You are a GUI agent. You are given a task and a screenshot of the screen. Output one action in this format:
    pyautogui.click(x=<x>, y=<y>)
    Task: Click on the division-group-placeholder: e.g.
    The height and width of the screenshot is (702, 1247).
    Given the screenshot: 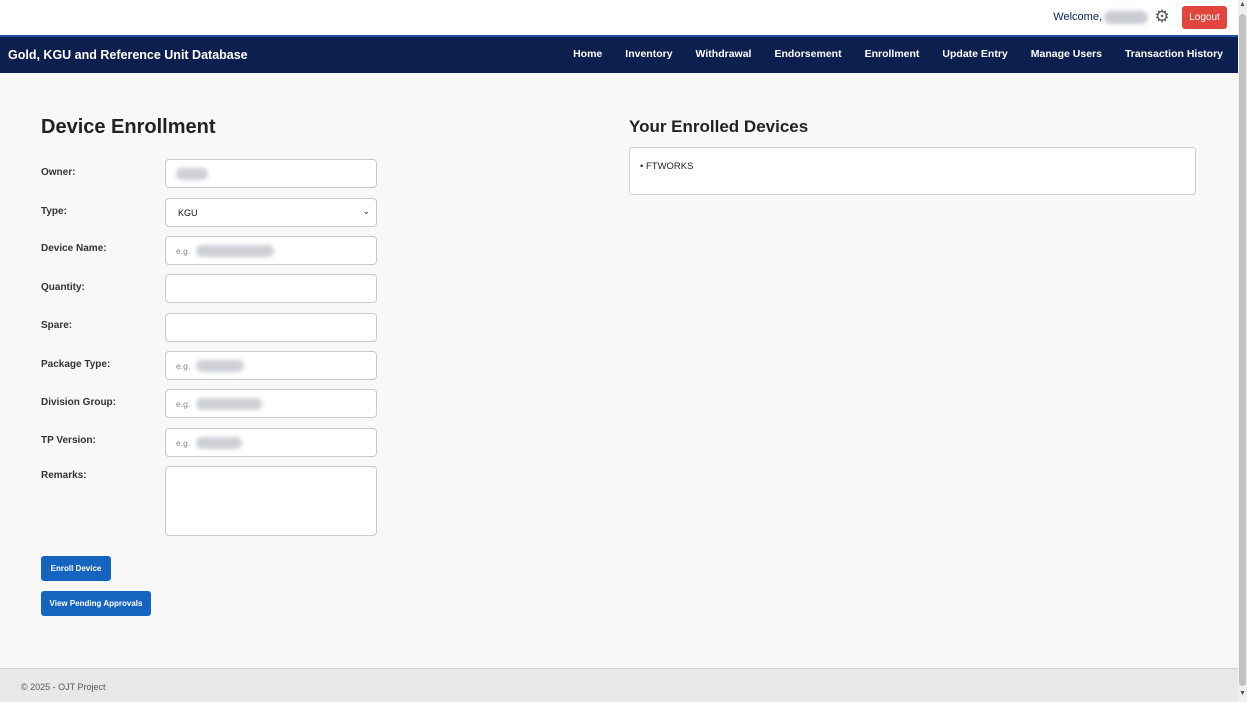 What is the action you would take?
    pyautogui.click(x=183, y=404)
    